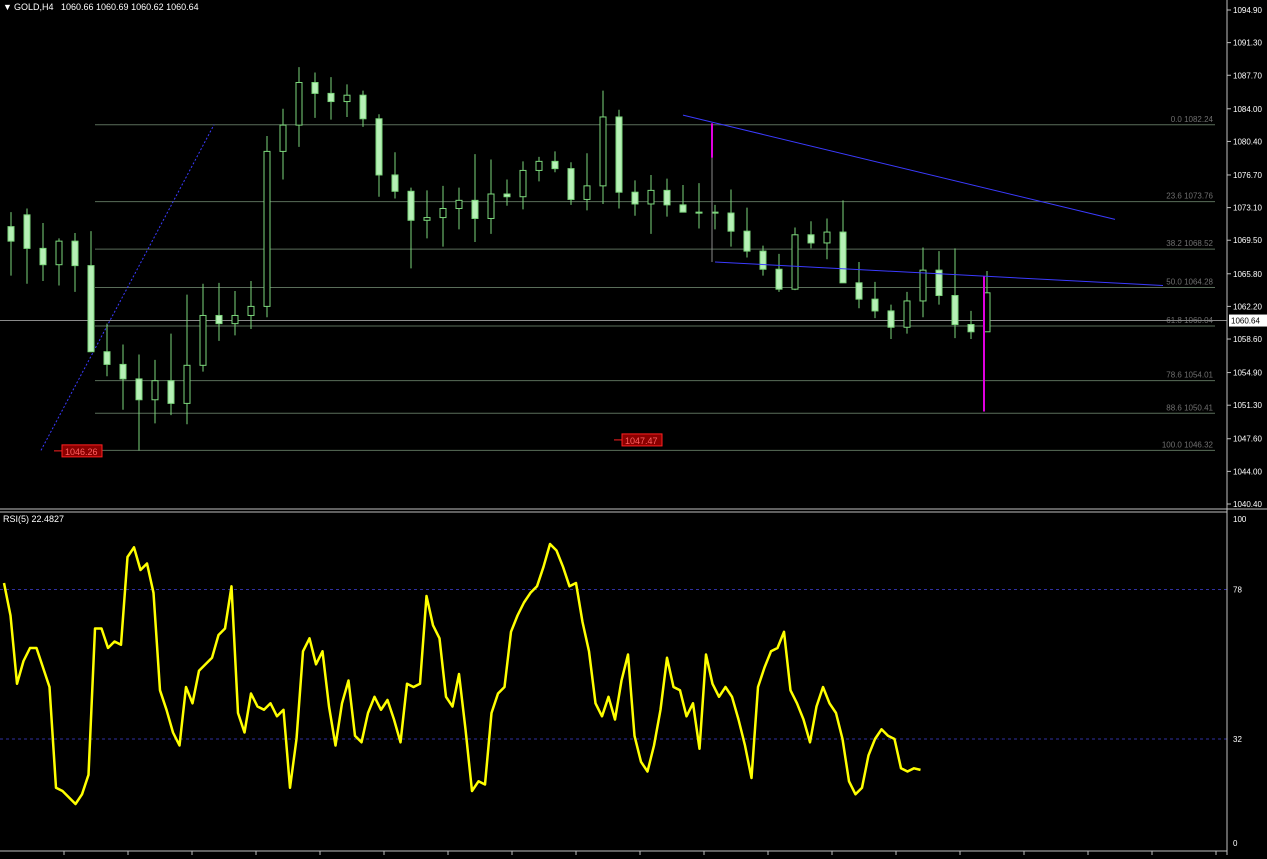  What do you see at coordinates (1247, 439) in the screenshot?
I see `price-tick-label: 1047.60` at bounding box center [1247, 439].